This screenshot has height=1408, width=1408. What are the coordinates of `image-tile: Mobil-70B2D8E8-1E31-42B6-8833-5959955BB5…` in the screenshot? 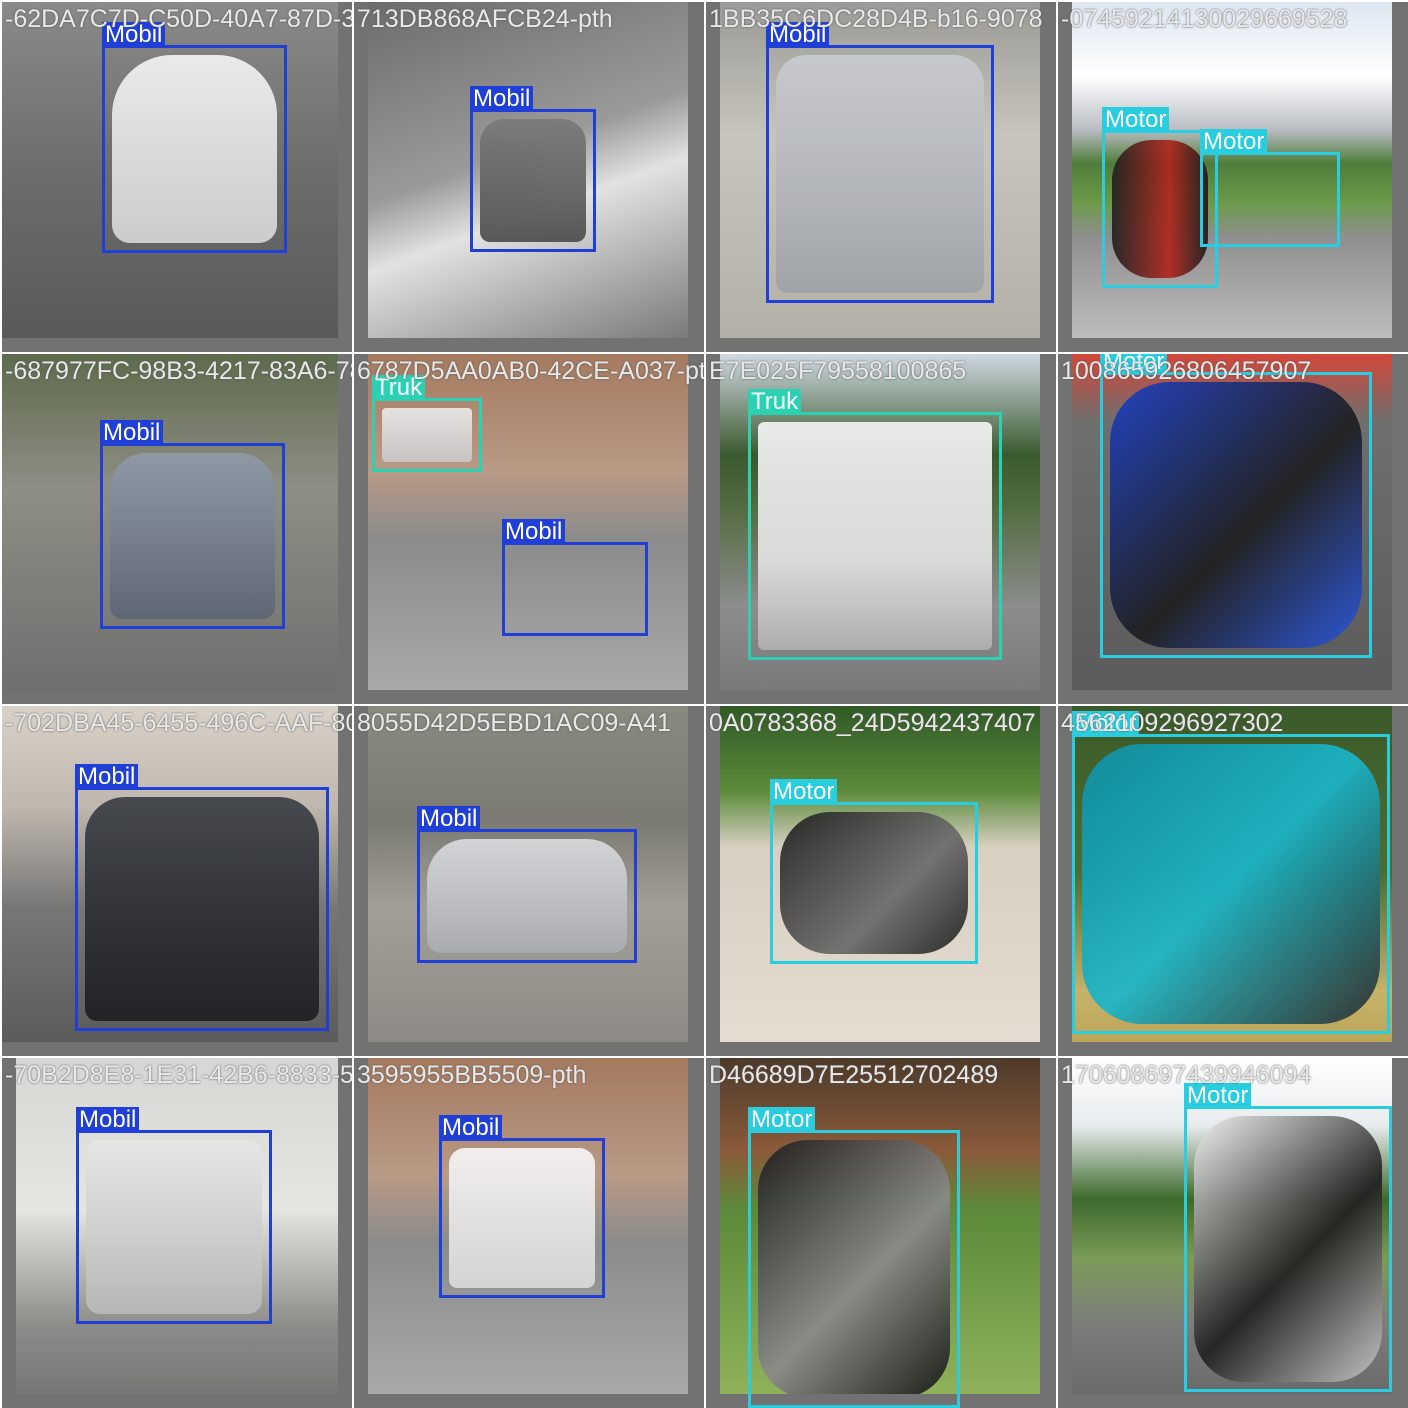 It's located at (177, 1233).